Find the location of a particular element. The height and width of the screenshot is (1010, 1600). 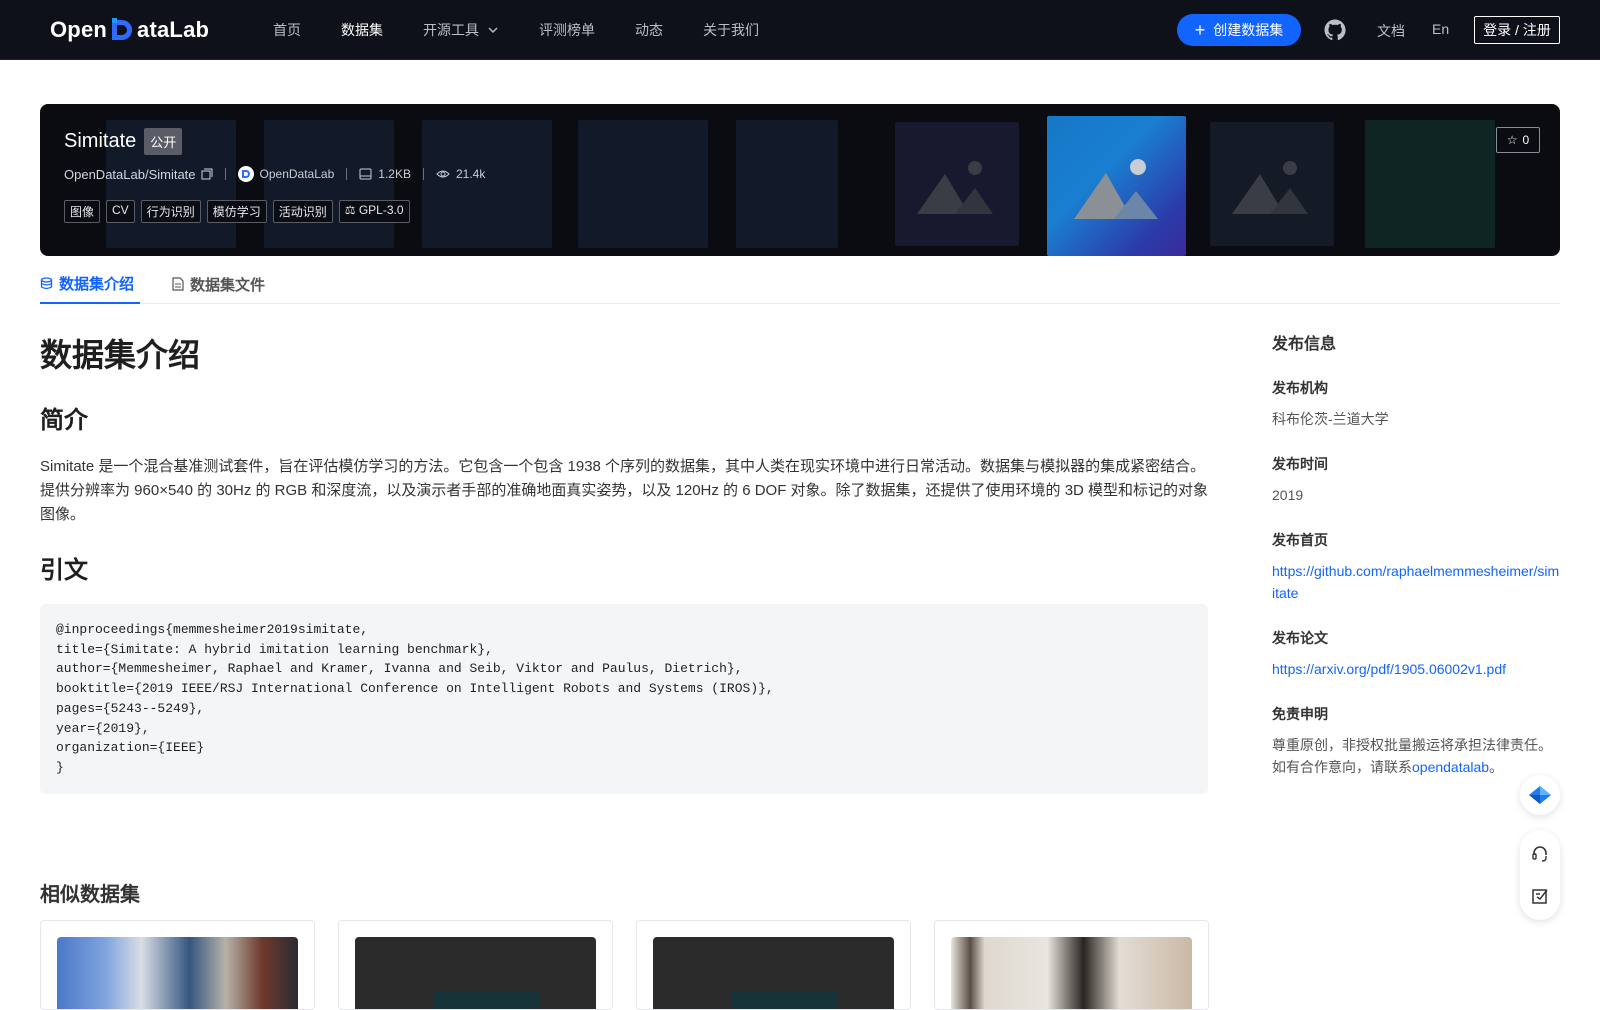

license-tag: ⚖ GPL-3.0 is located at coordinates (374, 211).